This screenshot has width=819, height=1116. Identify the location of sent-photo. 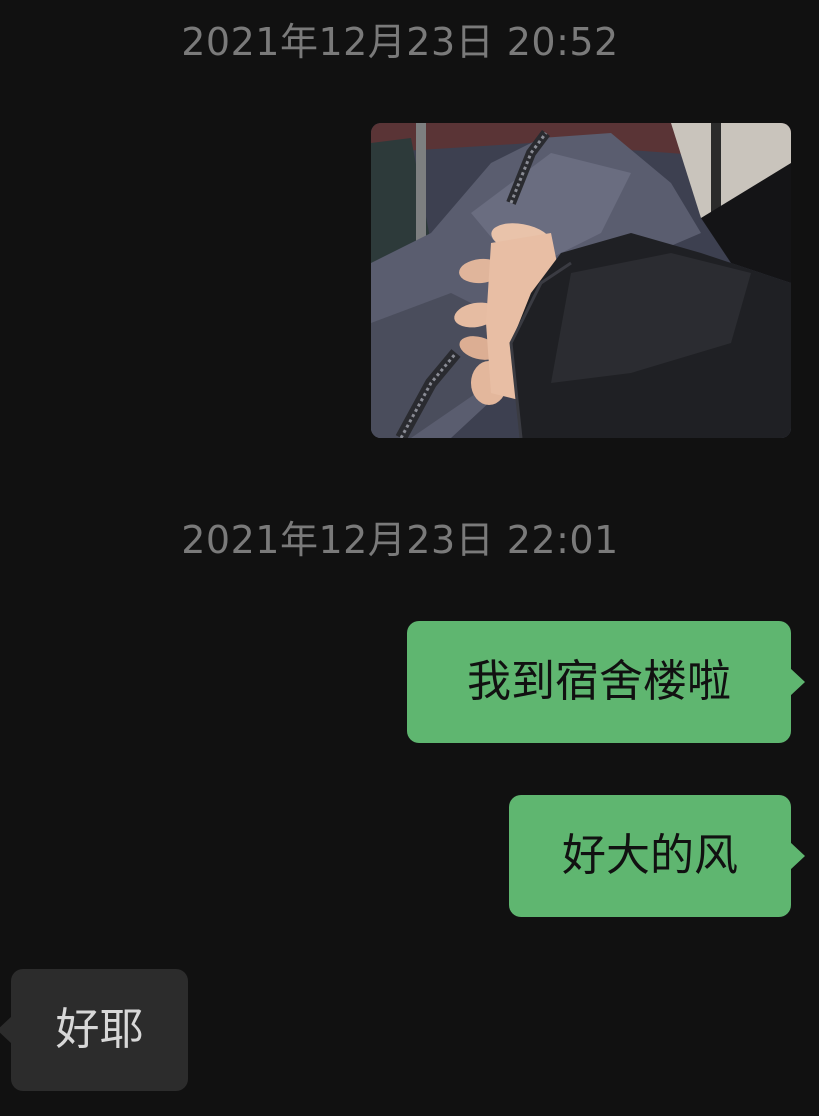
(581, 280).